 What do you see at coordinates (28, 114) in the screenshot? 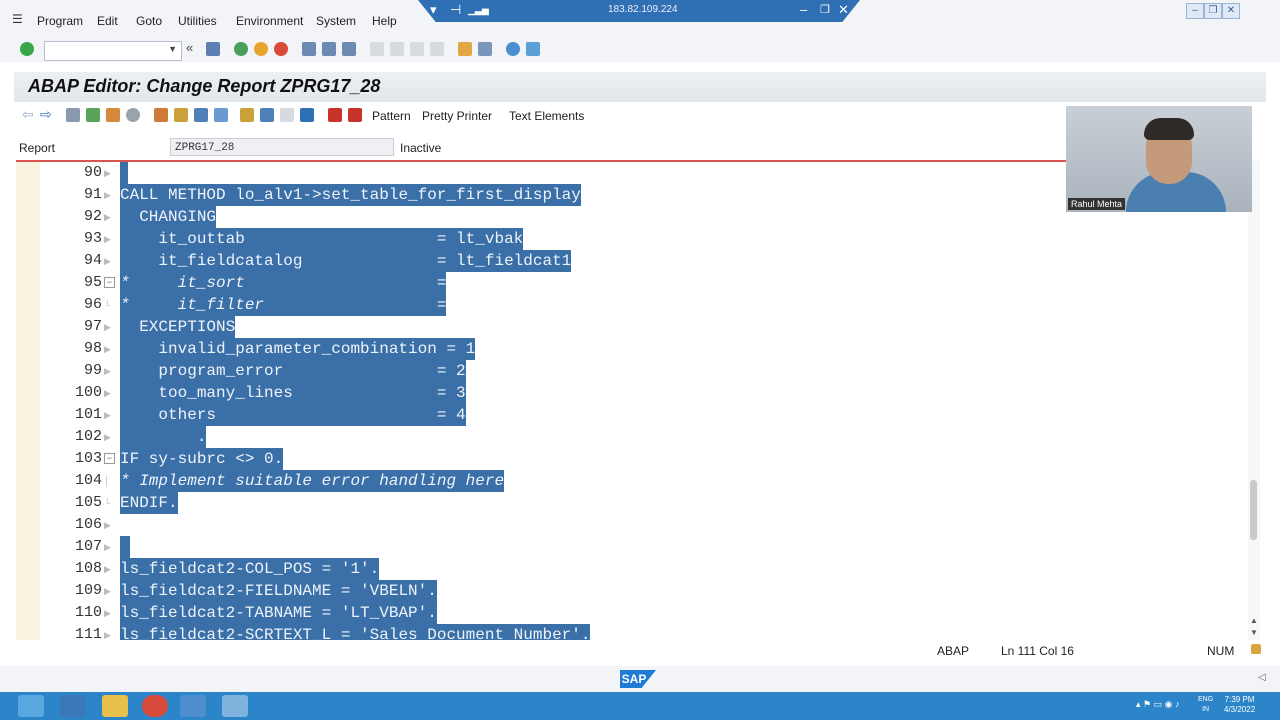
I see `back-arrow-icon: ⇦` at bounding box center [28, 114].